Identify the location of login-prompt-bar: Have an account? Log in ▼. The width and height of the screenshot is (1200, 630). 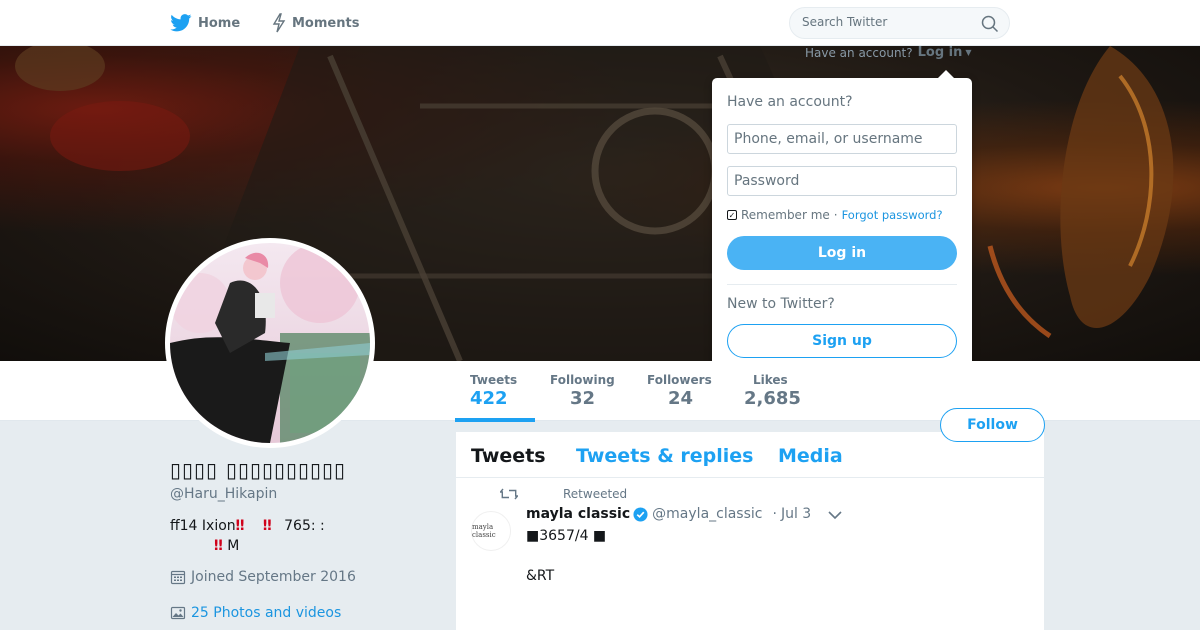
(888, 52).